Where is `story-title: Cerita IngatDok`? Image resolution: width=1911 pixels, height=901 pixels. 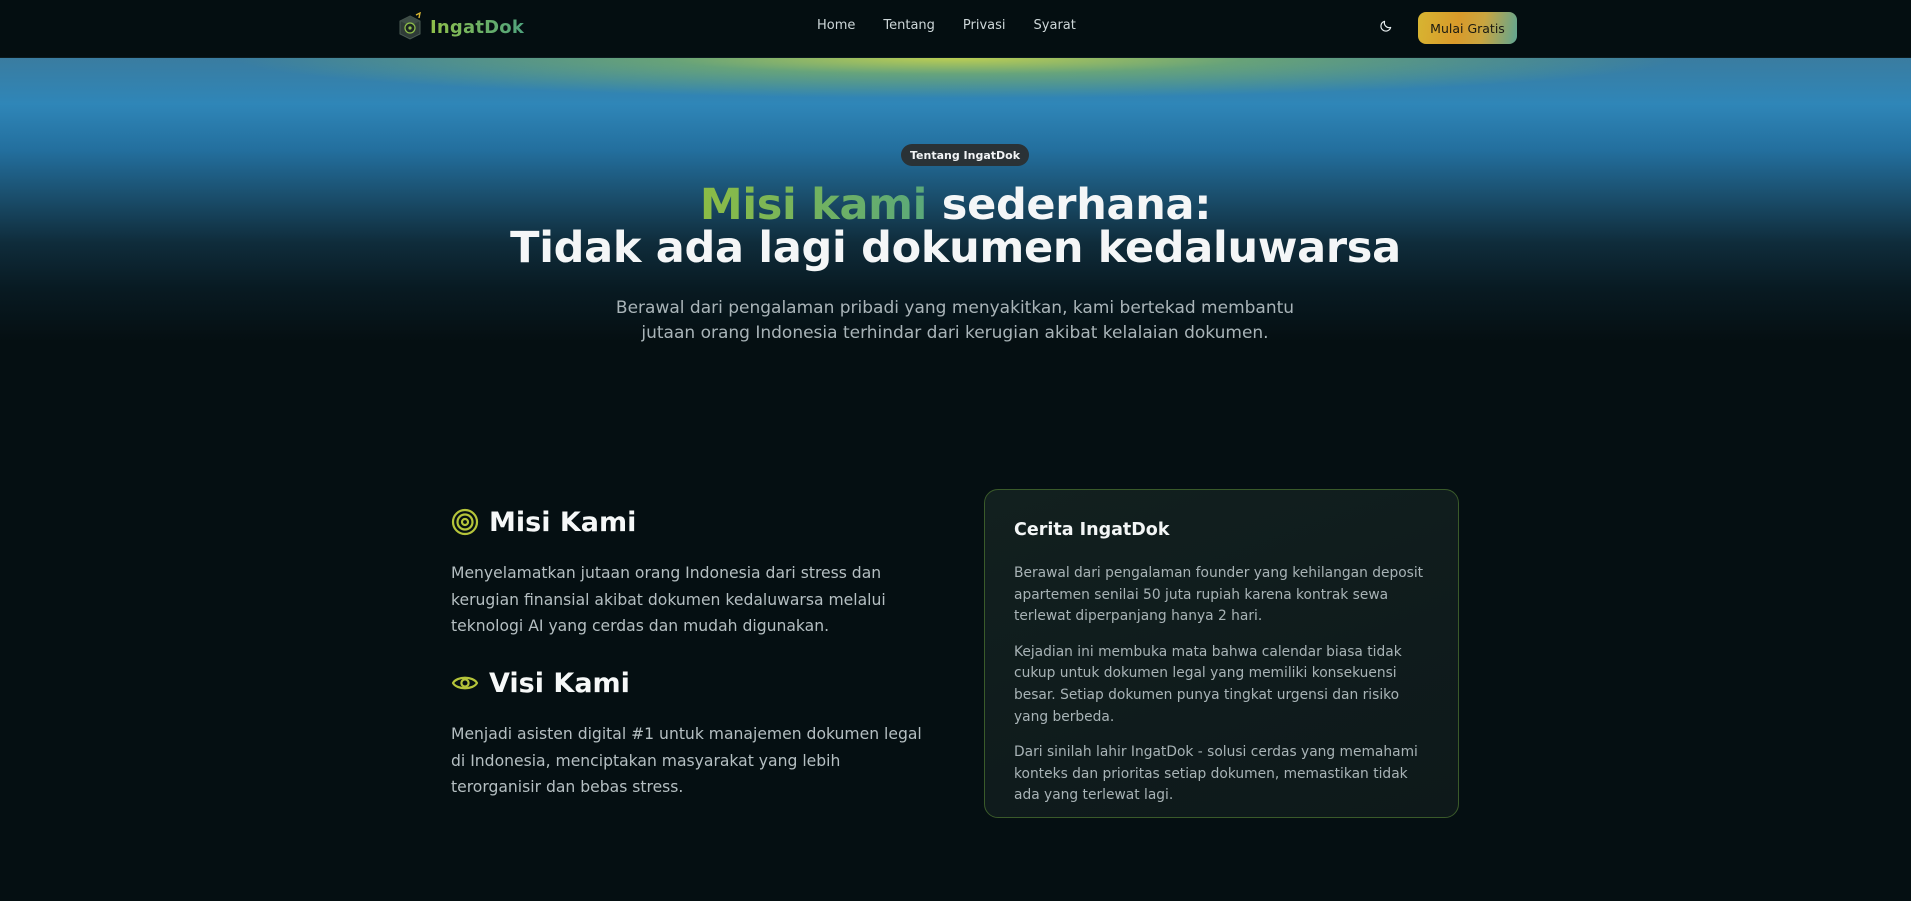
story-title: Cerita IngatDok is located at coordinates (1092, 530).